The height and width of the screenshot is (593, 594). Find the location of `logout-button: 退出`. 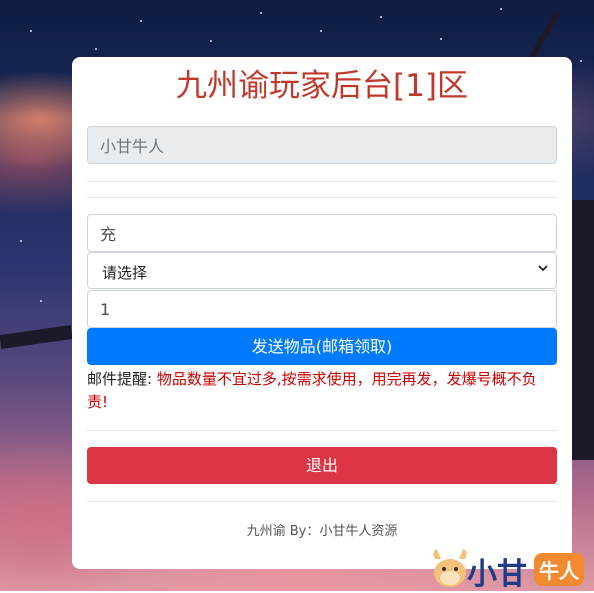

logout-button: 退出 is located at coordinates (322, 465).